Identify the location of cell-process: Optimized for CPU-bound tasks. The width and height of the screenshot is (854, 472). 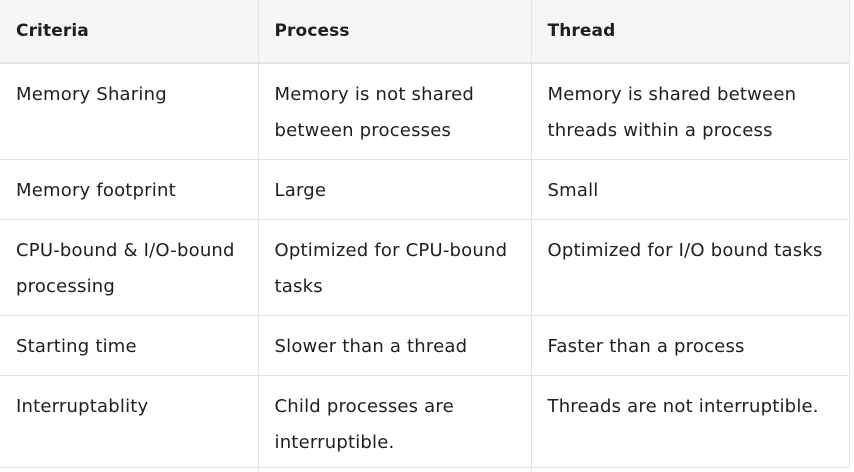
(394, 267).